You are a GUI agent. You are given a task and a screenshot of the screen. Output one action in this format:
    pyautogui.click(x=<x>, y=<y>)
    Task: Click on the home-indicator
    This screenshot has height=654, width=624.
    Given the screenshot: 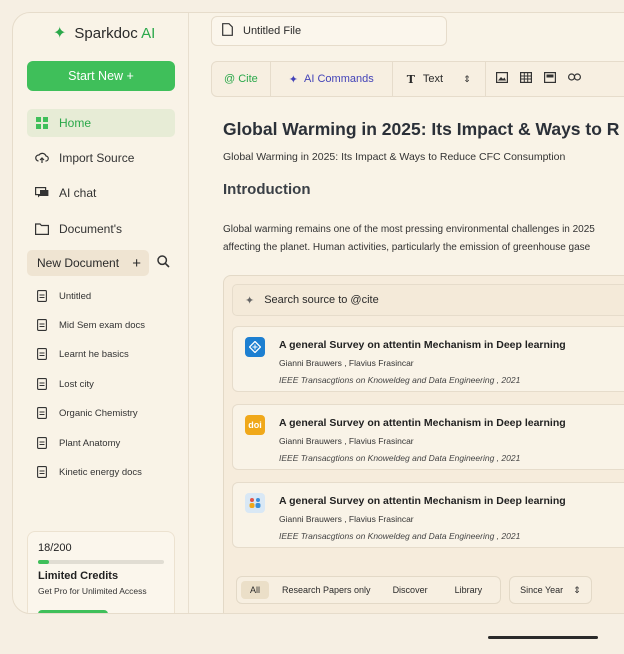 What is the action you would take?
    pyautogui.click(x=543, y=637)
    